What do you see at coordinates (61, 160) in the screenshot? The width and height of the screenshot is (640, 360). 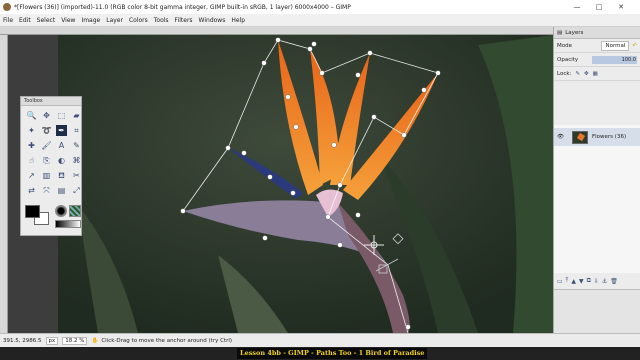 I see `dodge-burn-icon: ◐` at bounding box center [61, 160].